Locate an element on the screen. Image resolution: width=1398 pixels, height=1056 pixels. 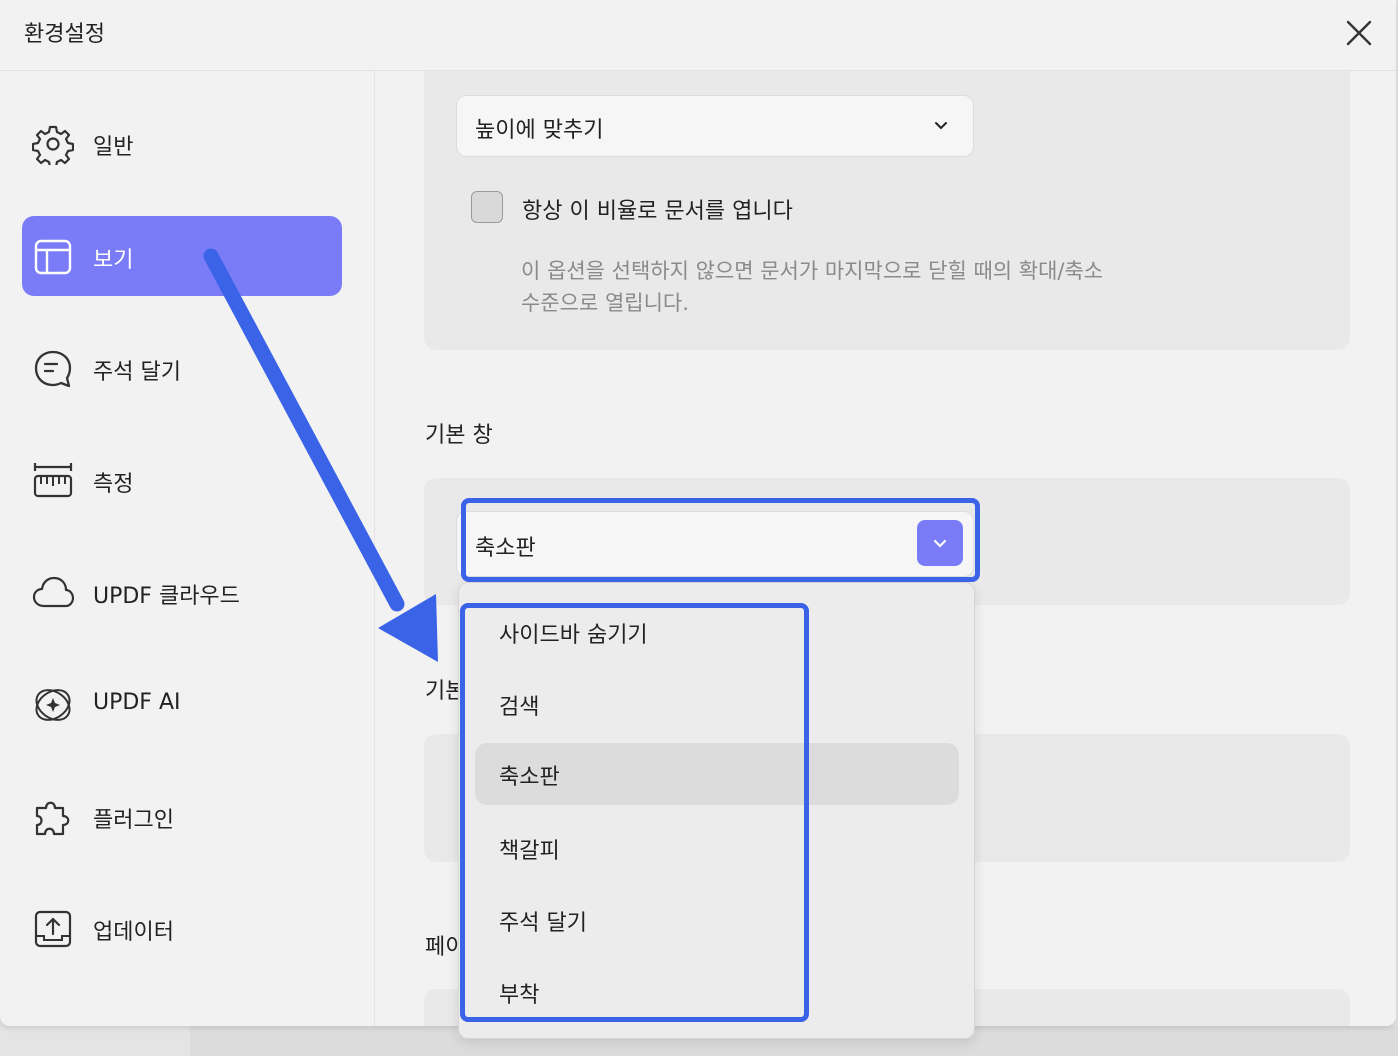
menu-item-attachments: 부착 is located at coordinates (717, 992).